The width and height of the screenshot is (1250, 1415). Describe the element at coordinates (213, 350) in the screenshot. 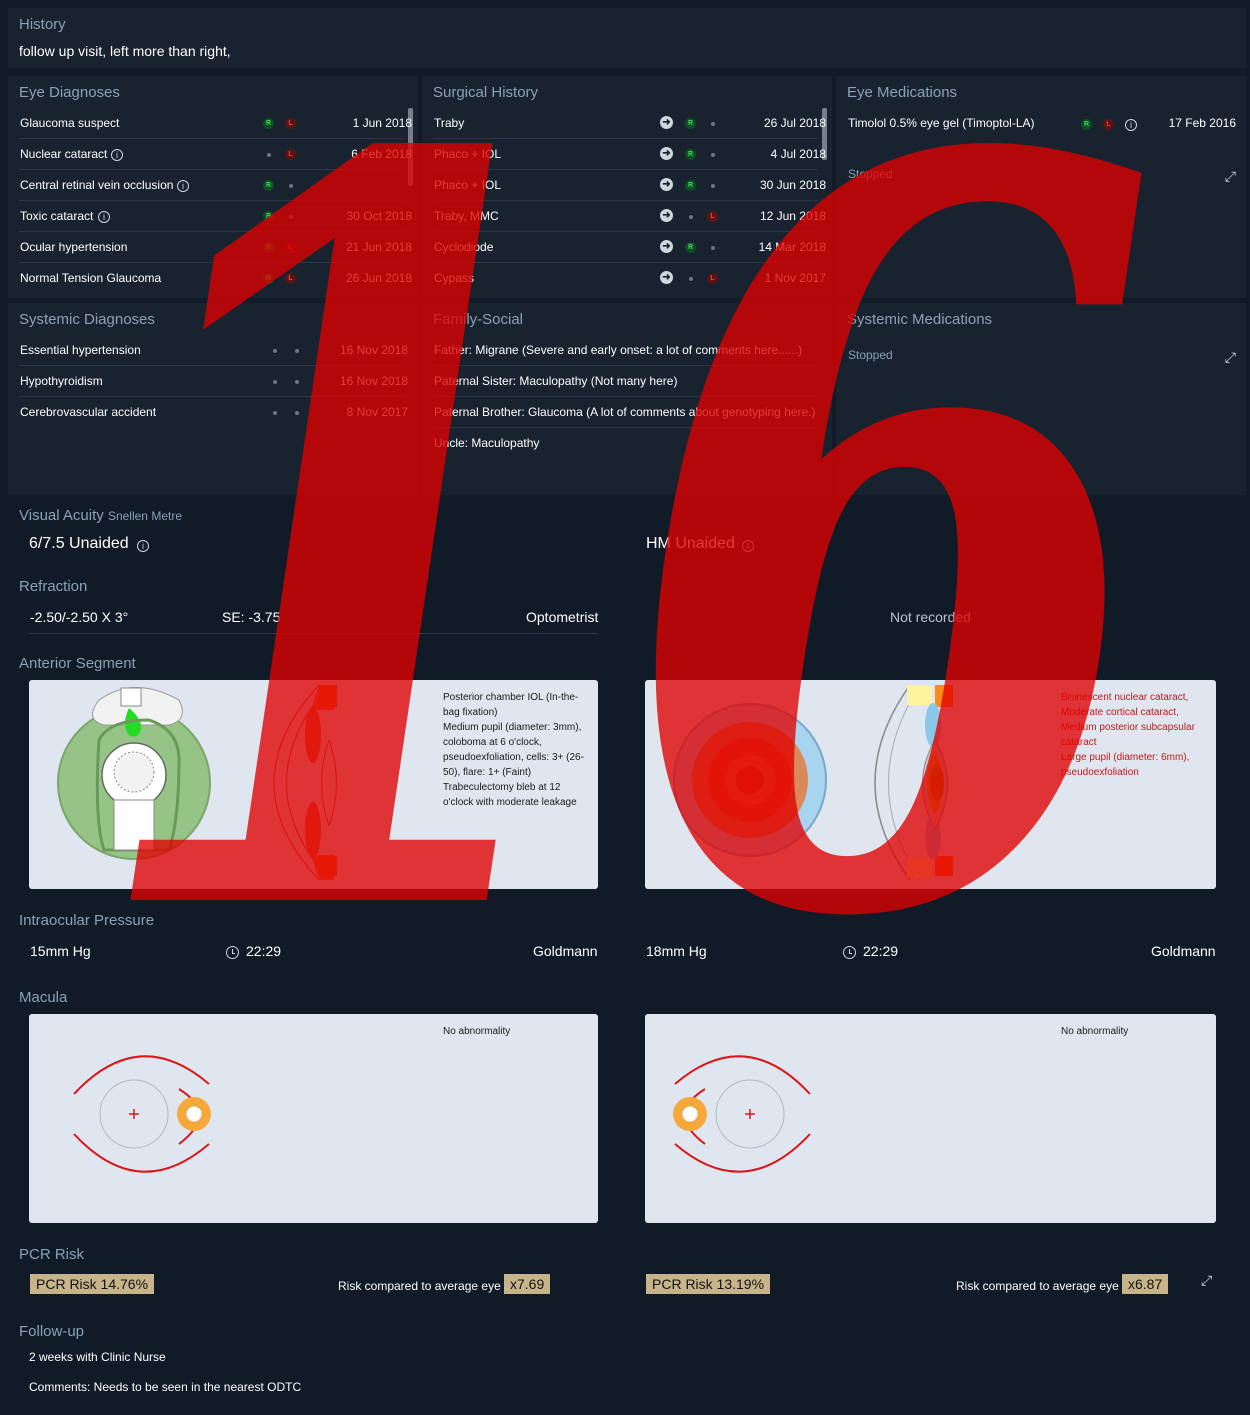

I see `systemic-diagnosis-row: Essential hypertension 16 Nov 2018` at that location.